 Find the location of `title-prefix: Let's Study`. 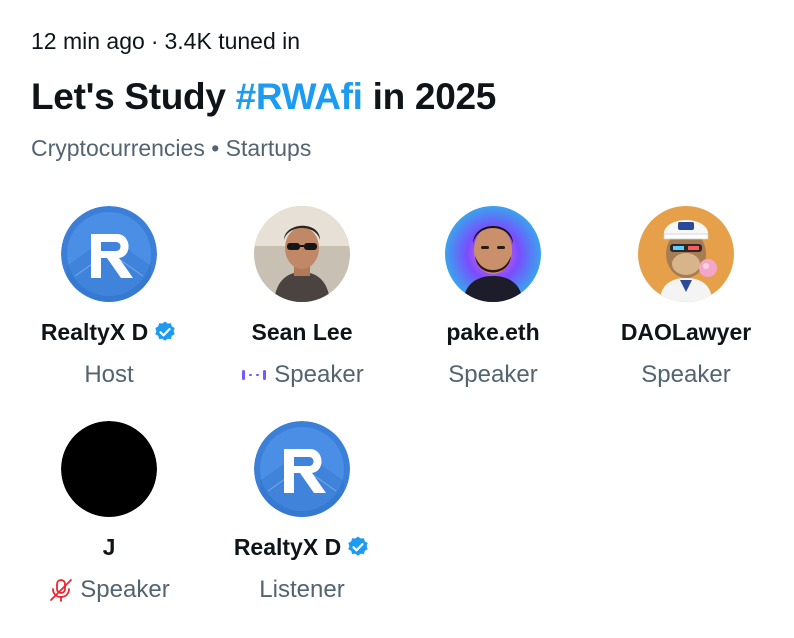

title-prefix: Let's Study is located at coordinates (133, 96).